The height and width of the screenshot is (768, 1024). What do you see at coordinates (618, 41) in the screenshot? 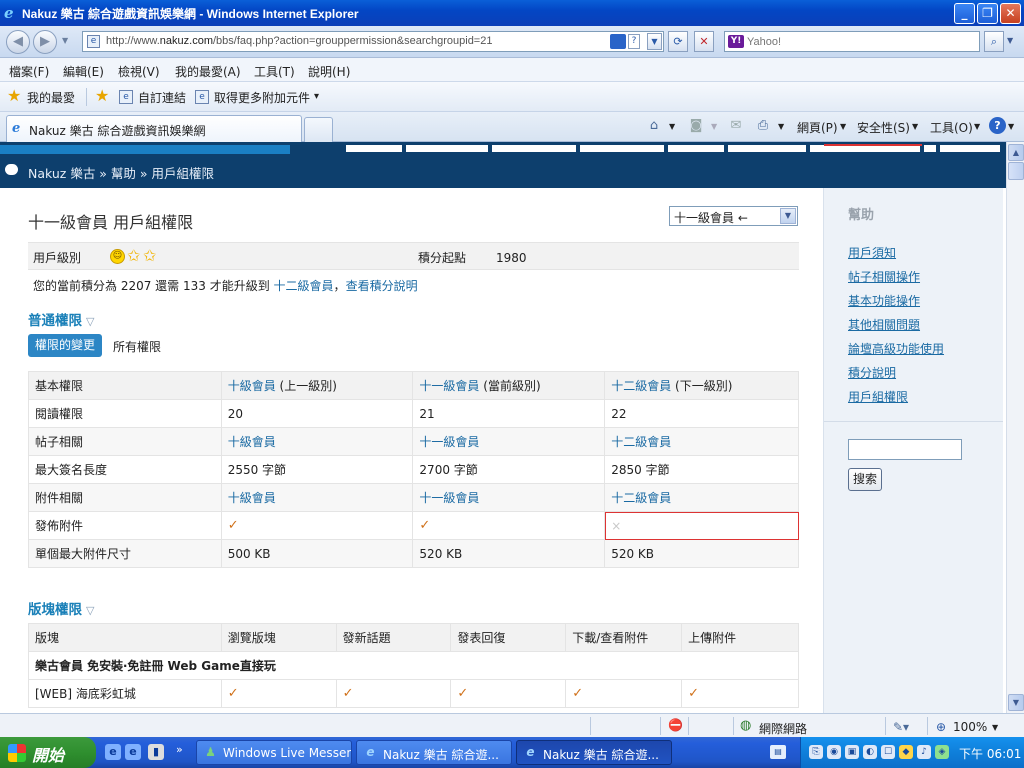
I see `compat-view-icon` at bounding box center [618, 41].